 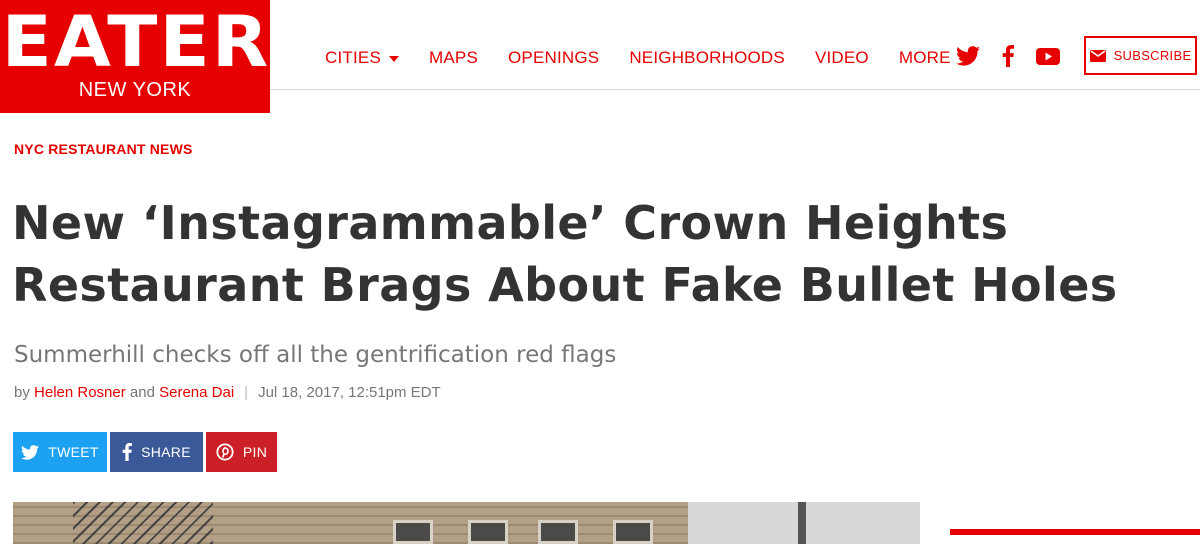 What do you see at coordinates (394, 59) in the screenshot?
I see `chevron-down-icon` at bounding box center [394, 59].